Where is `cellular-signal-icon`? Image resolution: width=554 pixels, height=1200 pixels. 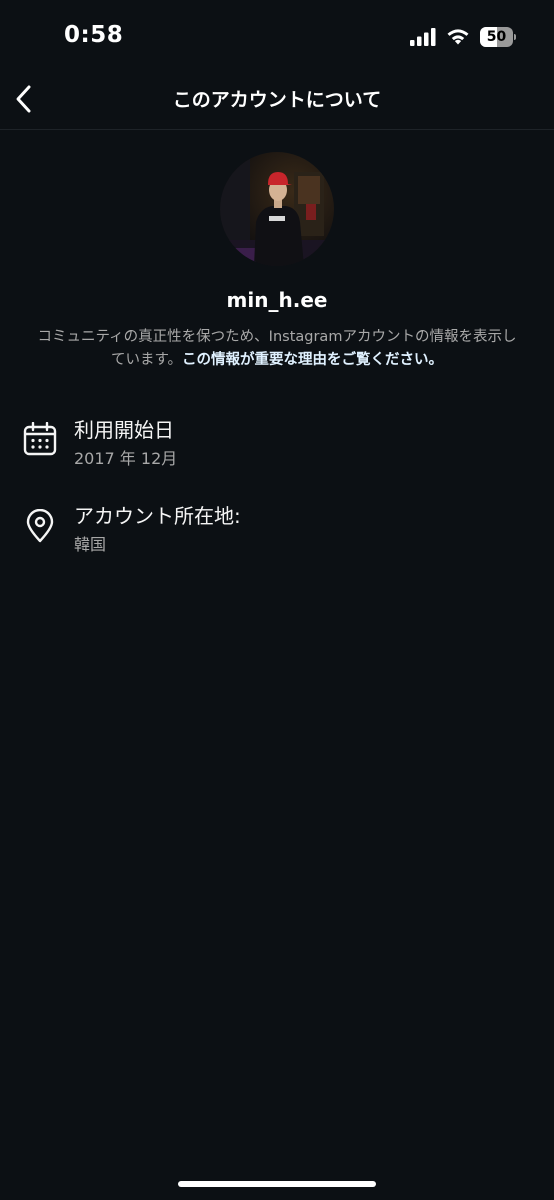 cellular-signal-icon is located at coordinates (423, 37).